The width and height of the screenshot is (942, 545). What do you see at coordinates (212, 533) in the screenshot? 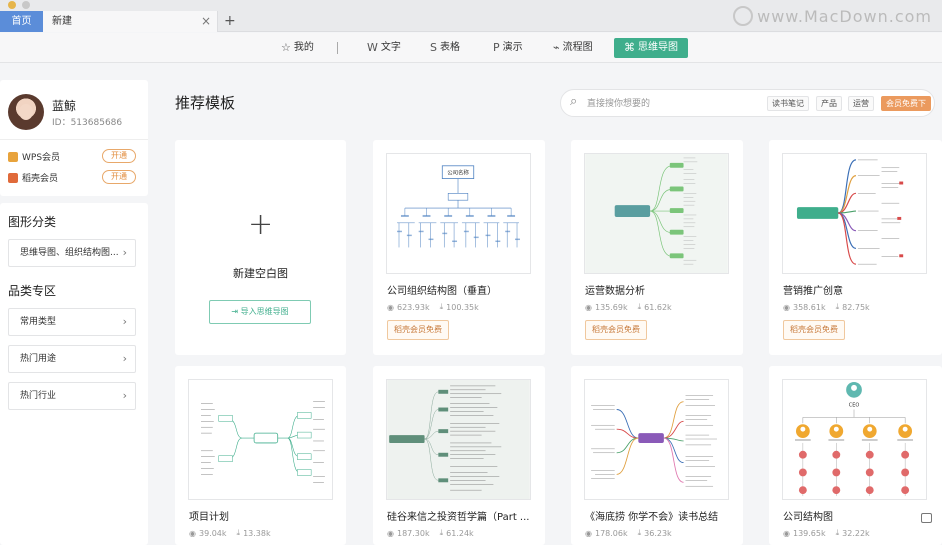
I see `view-count: 39.04k` at bounding box center [212, 533].